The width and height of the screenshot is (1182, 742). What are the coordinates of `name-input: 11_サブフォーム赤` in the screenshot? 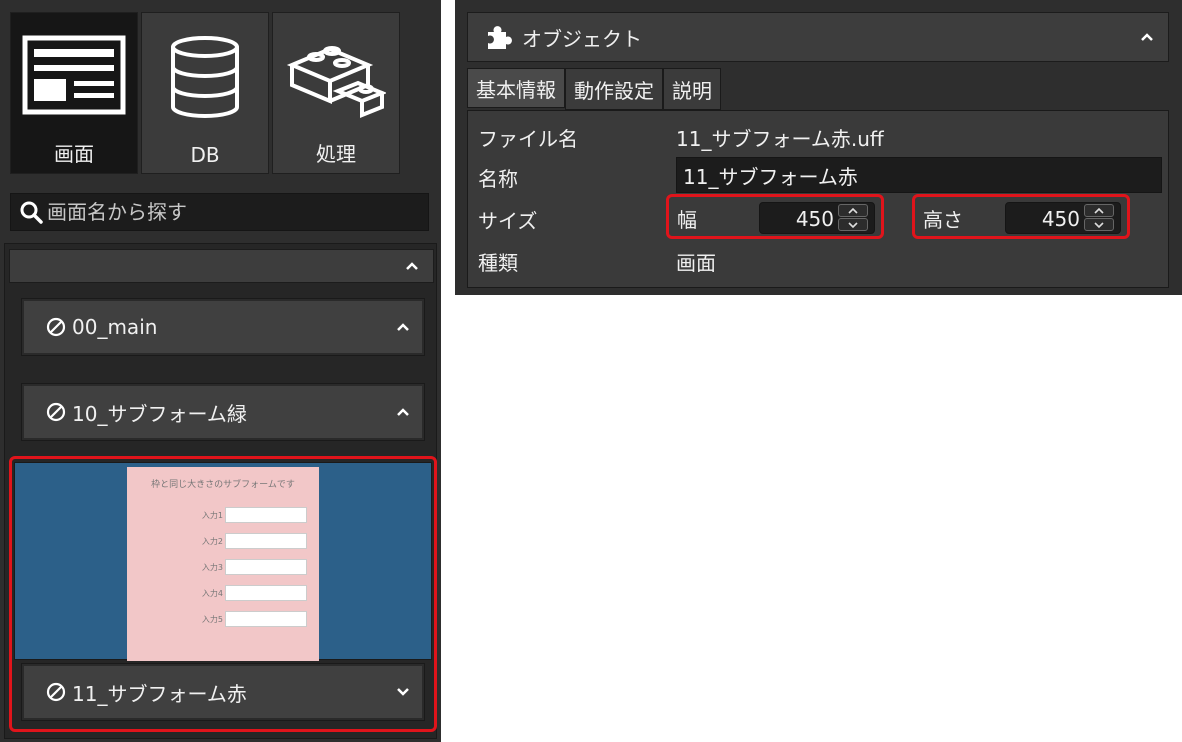 It's located at (919, 175).